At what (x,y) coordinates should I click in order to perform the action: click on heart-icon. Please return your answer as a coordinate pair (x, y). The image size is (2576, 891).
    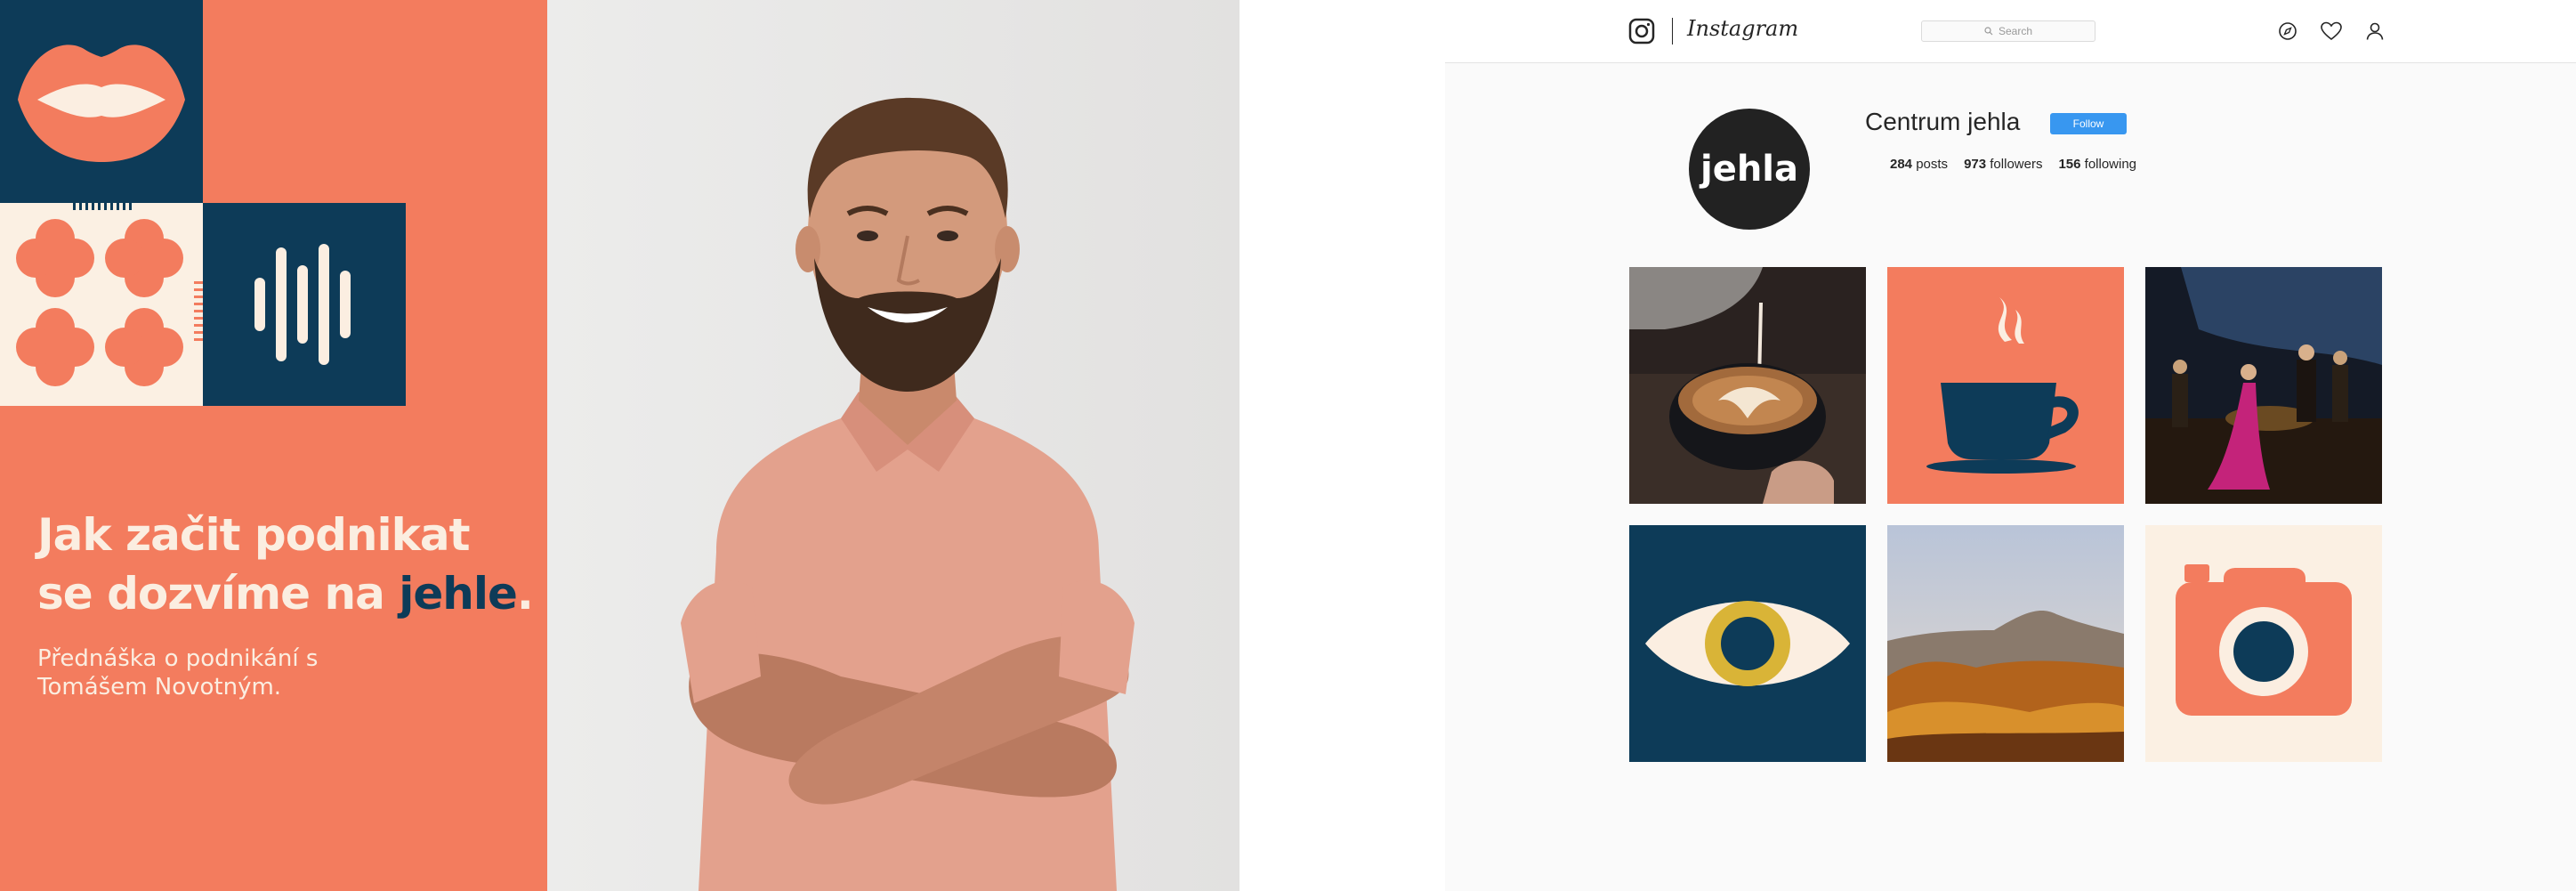
    Looking at the image, I should click on (2331, 31).